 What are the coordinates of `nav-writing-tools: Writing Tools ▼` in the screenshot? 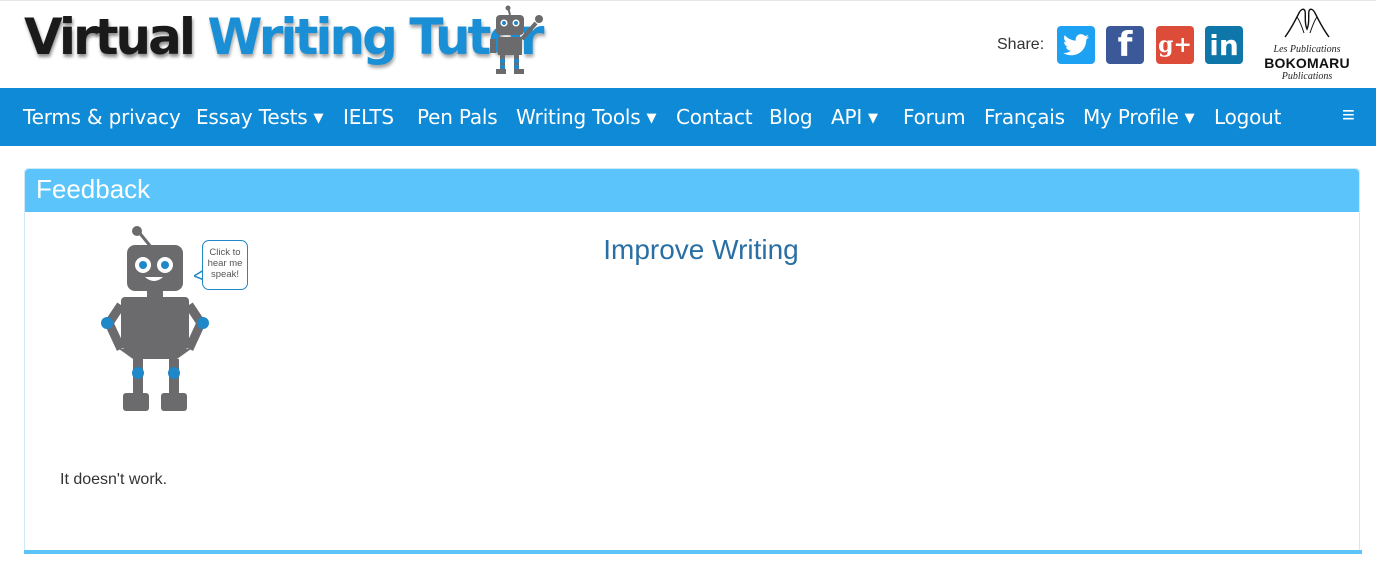 It's located at (586, 117).